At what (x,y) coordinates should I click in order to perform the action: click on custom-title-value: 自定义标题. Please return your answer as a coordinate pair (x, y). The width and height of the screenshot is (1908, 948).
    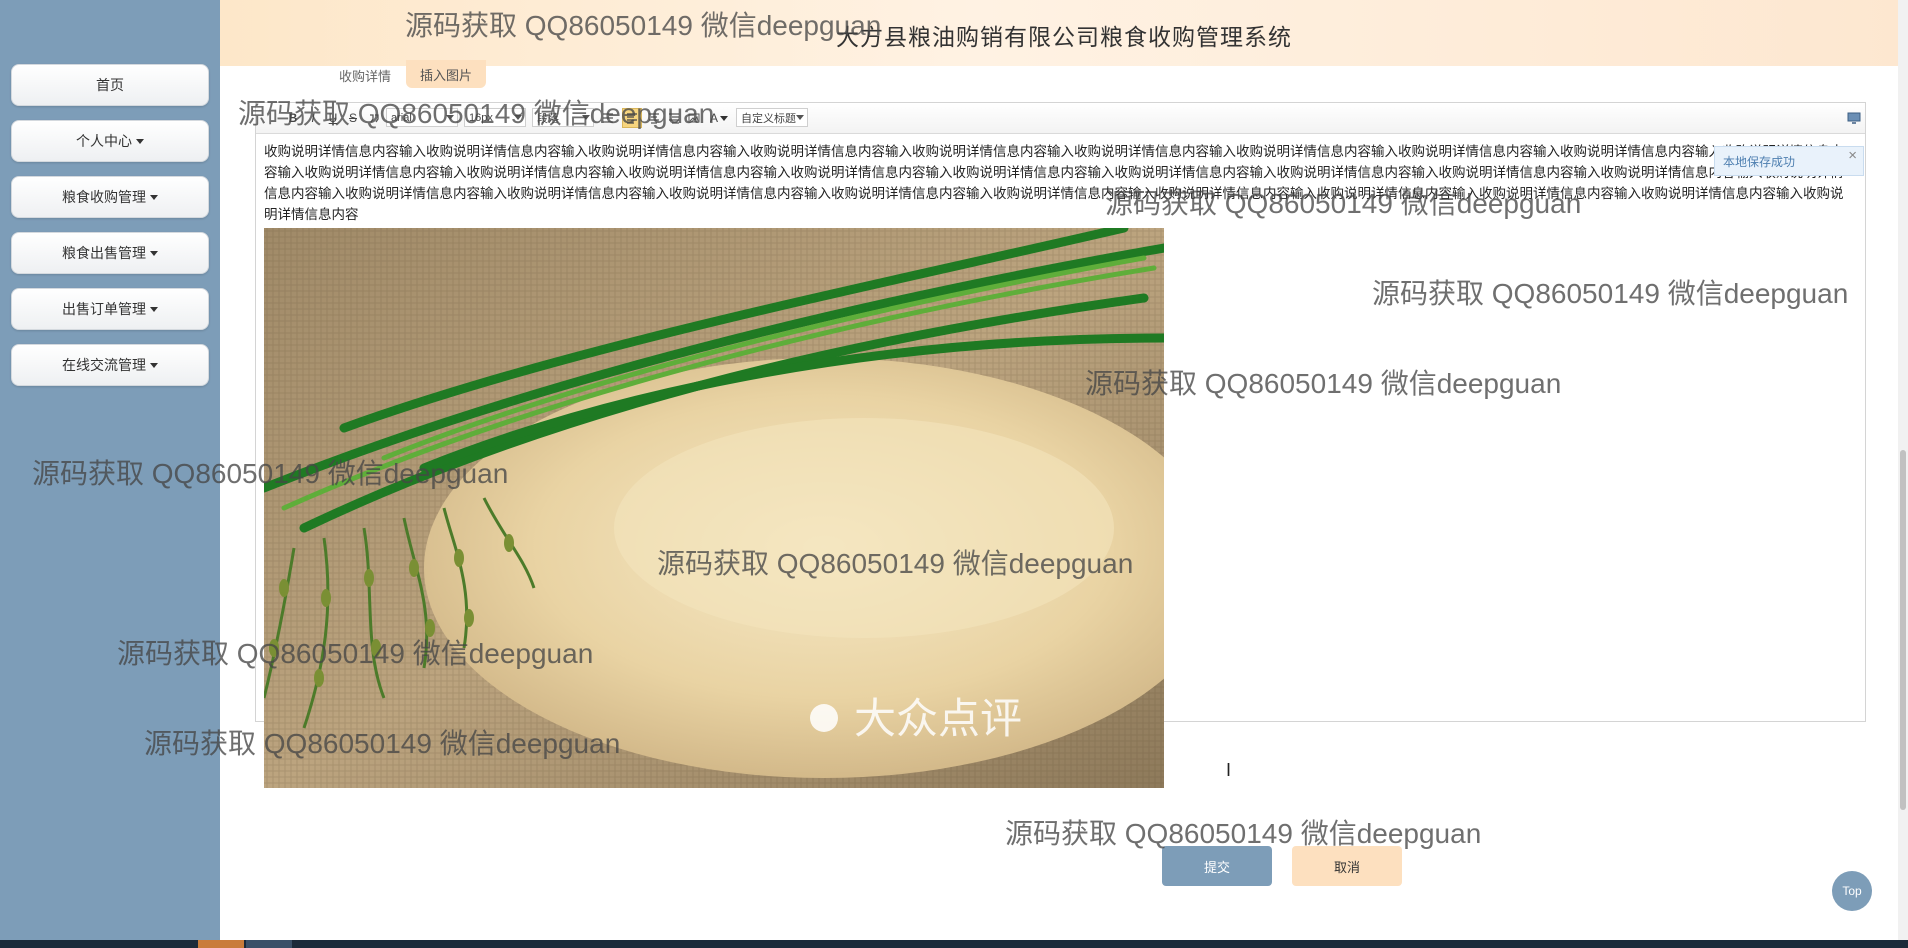
    Looking at the image, I should click on (768, 118).